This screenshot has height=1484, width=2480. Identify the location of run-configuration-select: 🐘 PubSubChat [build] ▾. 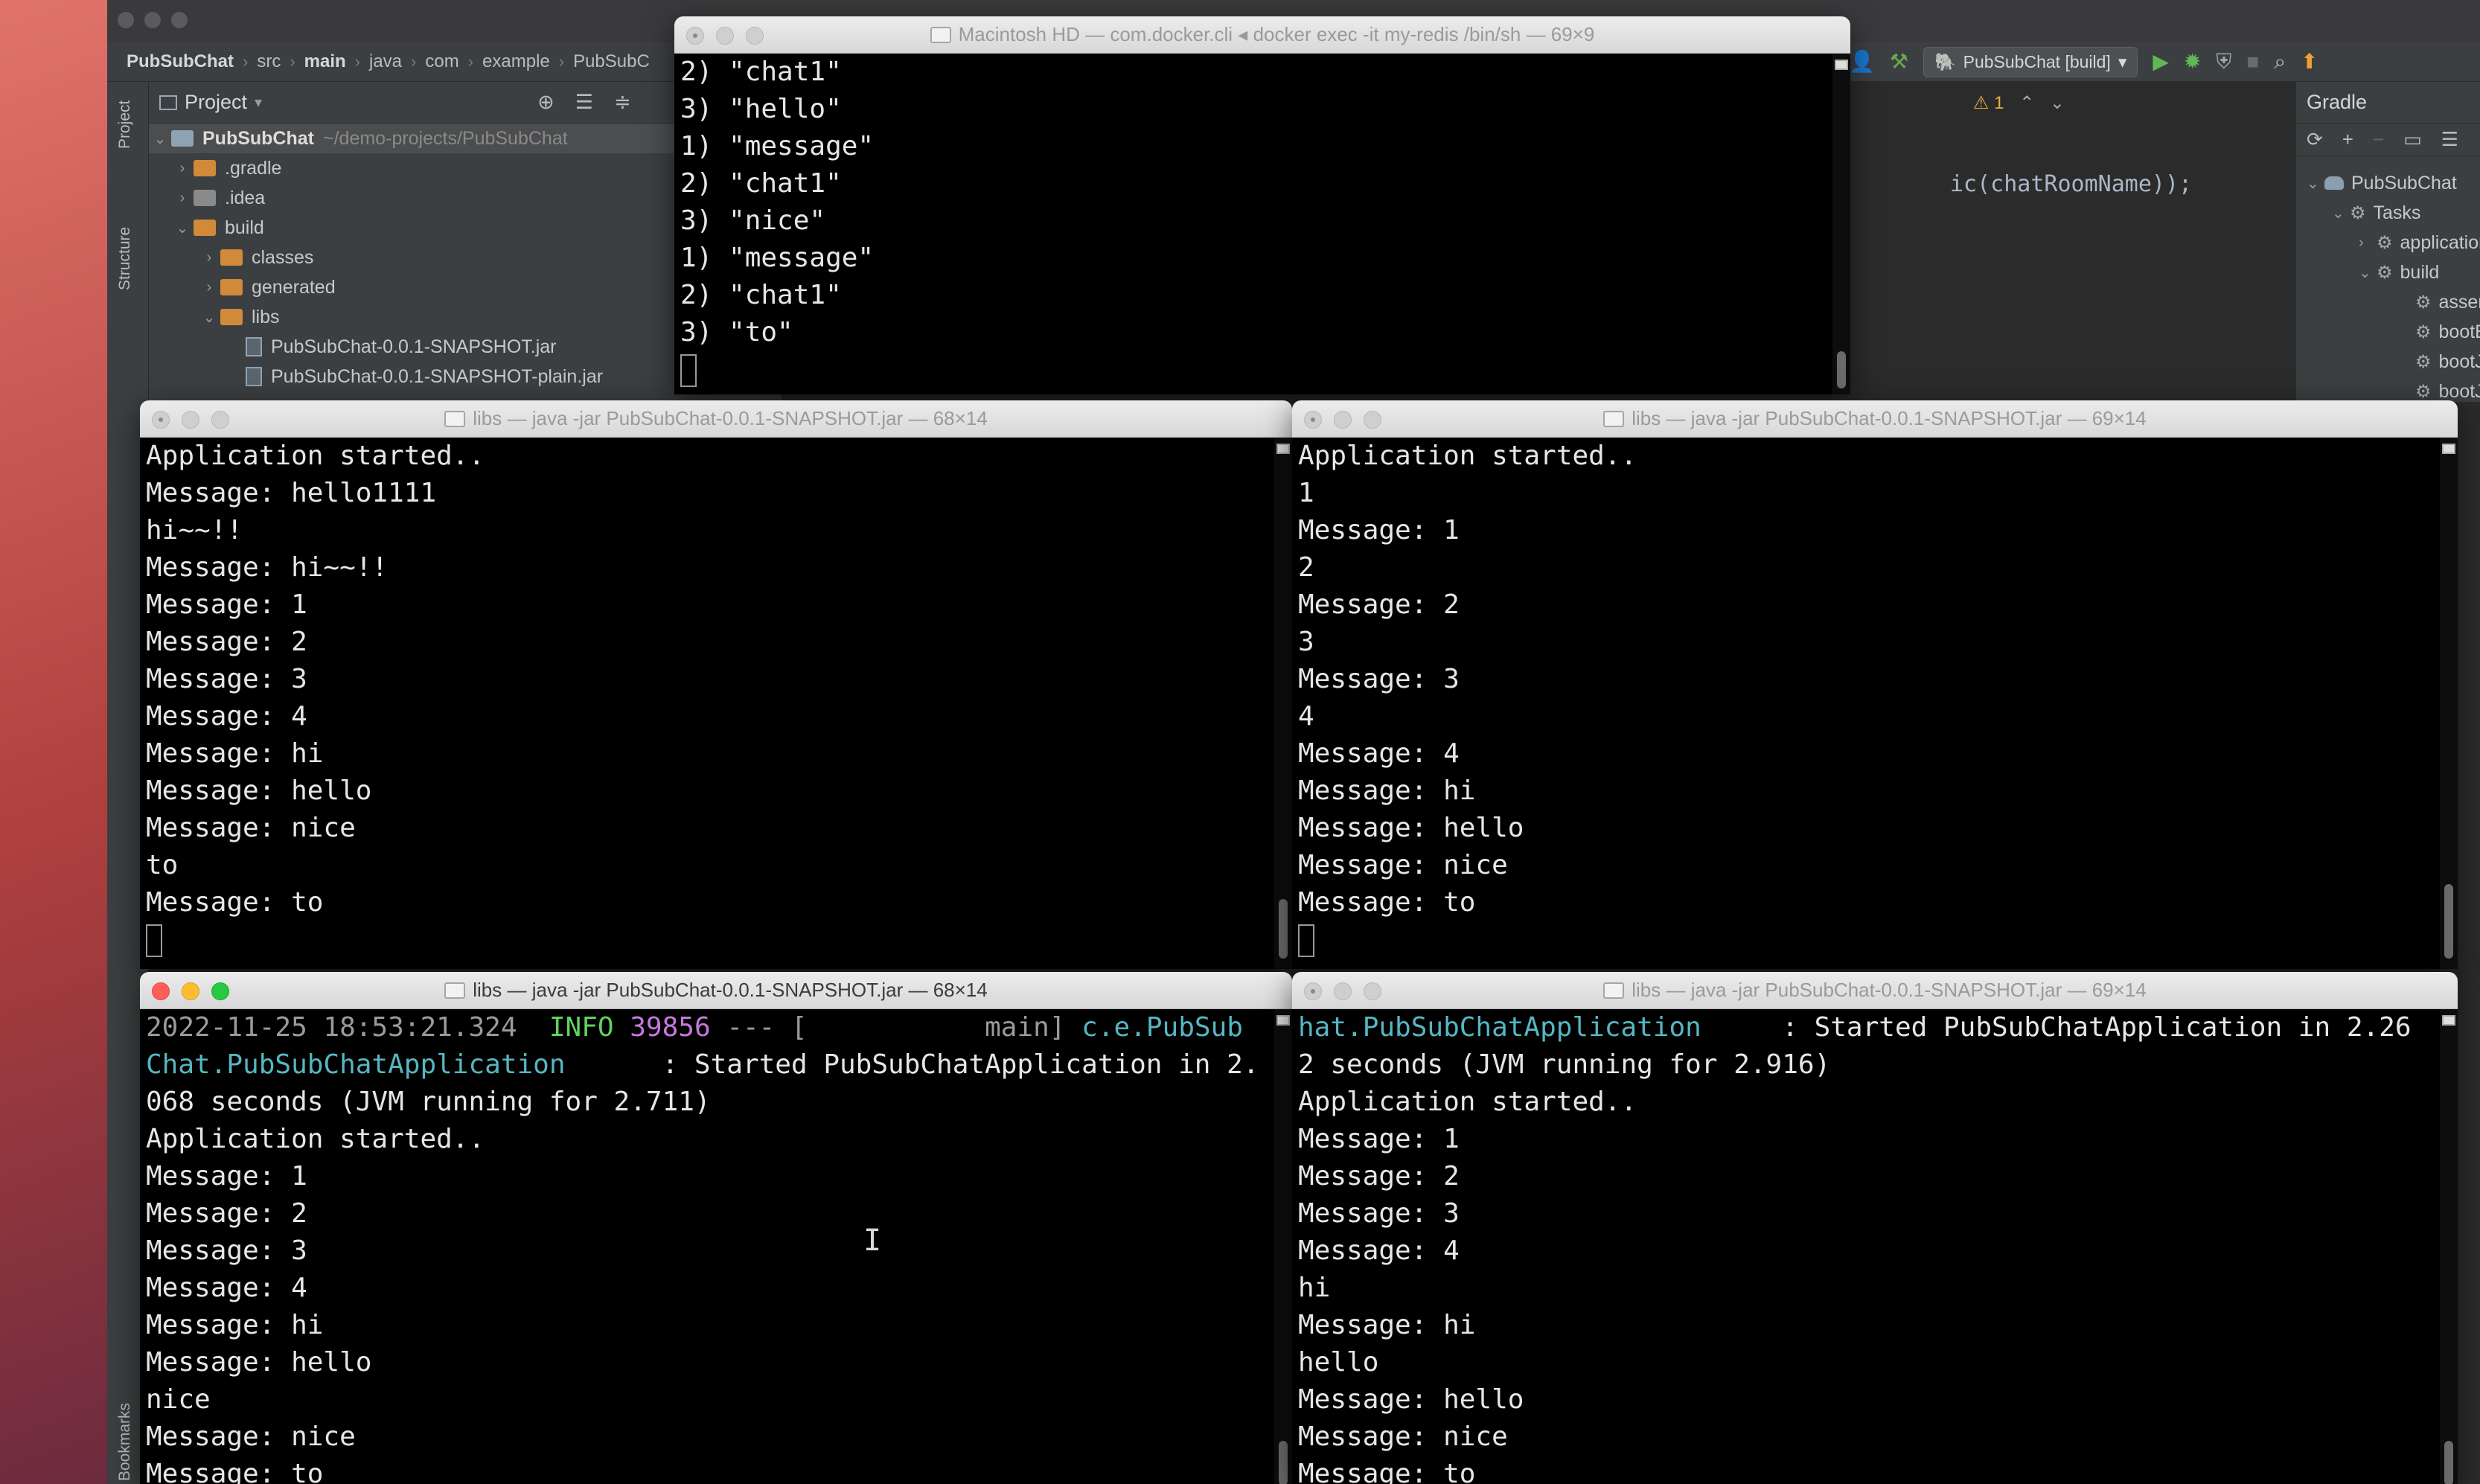
(2030, 61).